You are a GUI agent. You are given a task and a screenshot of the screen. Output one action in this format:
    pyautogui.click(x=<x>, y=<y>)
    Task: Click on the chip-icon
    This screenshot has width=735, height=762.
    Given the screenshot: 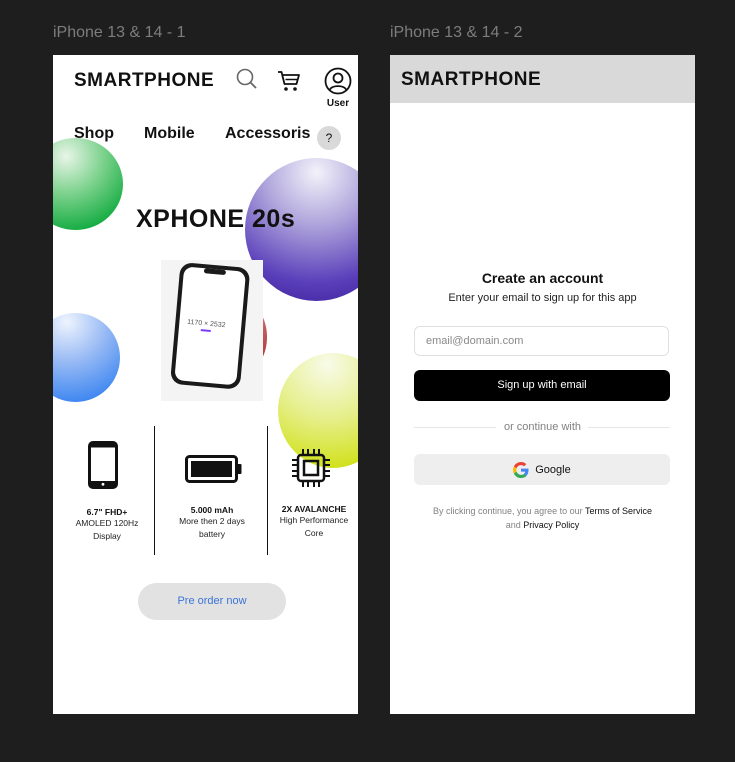 What is the action you would take?
    pyautogui.click(x=311, y=468)
    